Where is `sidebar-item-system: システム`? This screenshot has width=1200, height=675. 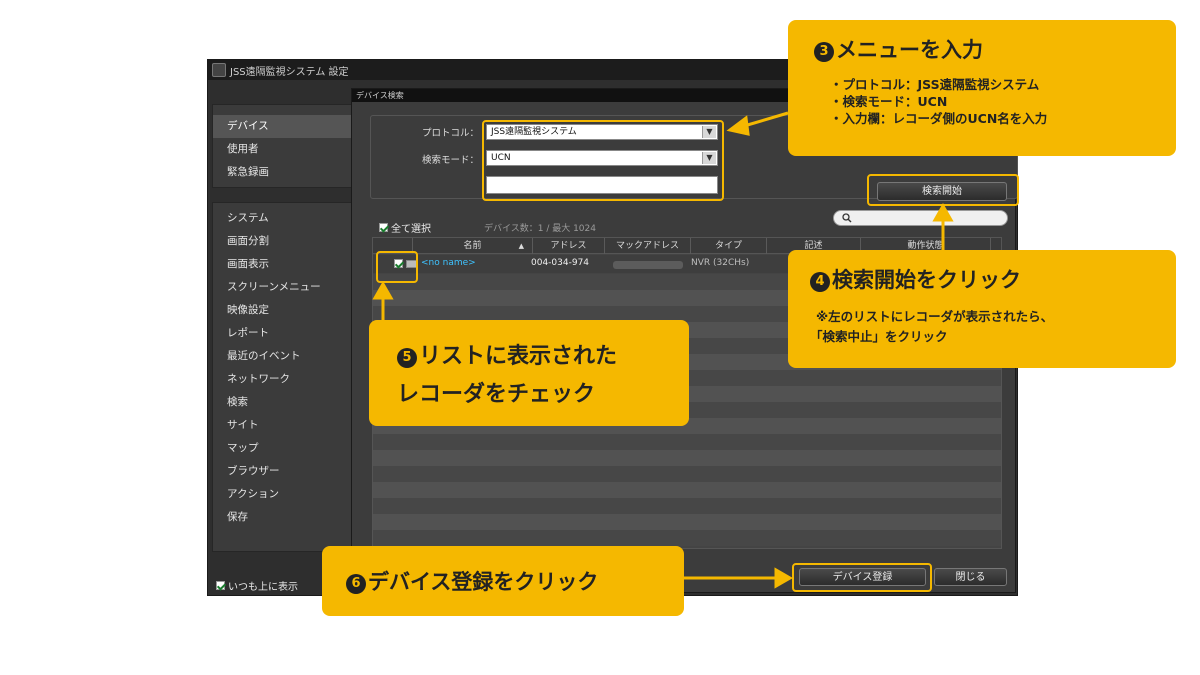
sidebar-item-system: システム is located at coordinates (282, 218).